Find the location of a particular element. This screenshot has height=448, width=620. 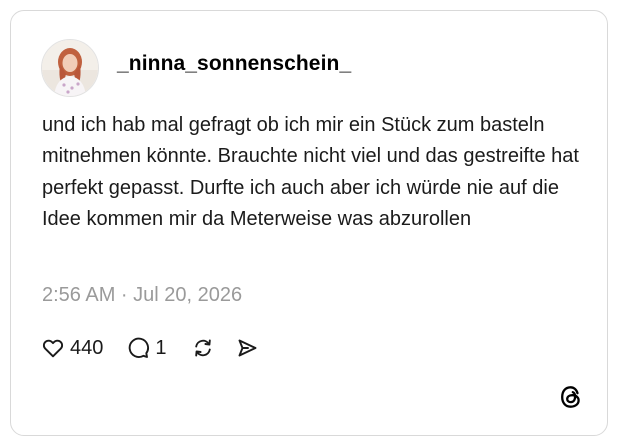

share-button is located at coordinates (247, 348).